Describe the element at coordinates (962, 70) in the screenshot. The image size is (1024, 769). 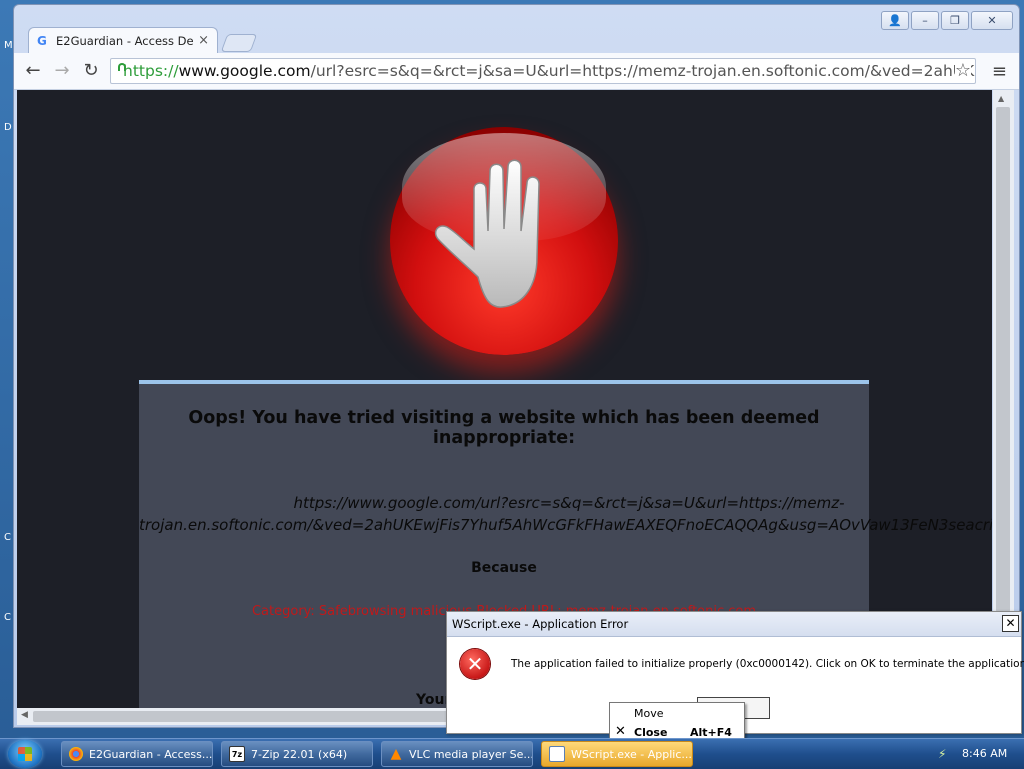
I see `bookmark-star-icon: ☆` at that location.